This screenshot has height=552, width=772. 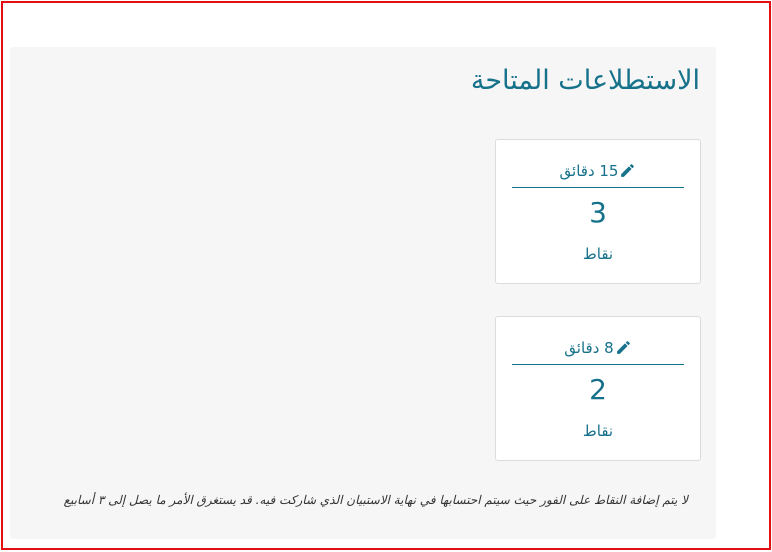 I want to click on duration-label: 15 دقائق, so click(x=589, y=170).